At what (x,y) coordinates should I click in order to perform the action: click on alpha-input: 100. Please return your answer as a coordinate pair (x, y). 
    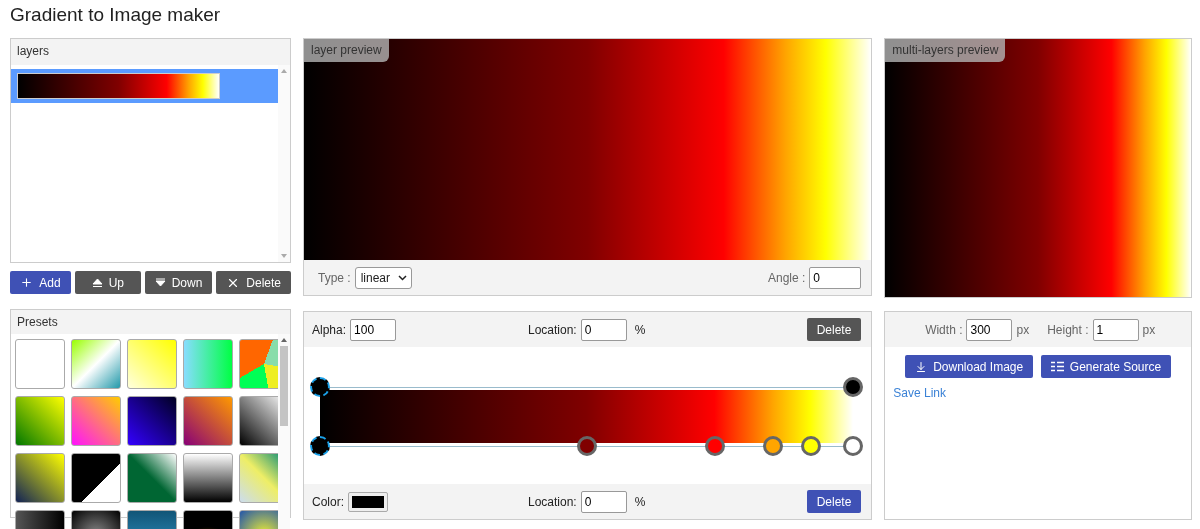
    Looking at the image, I should click on (373, 329).